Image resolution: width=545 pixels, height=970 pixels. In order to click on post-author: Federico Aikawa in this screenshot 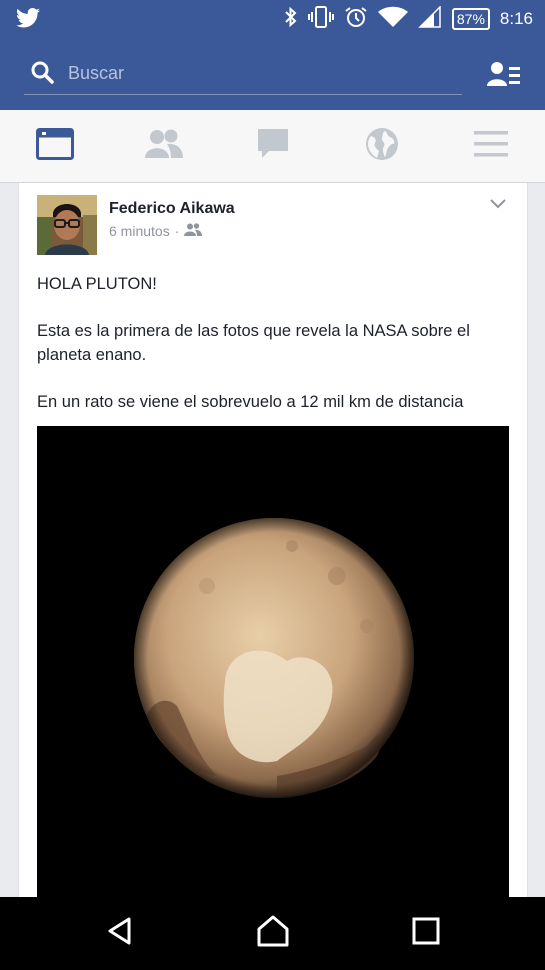, I will do `click(172, 209)`.